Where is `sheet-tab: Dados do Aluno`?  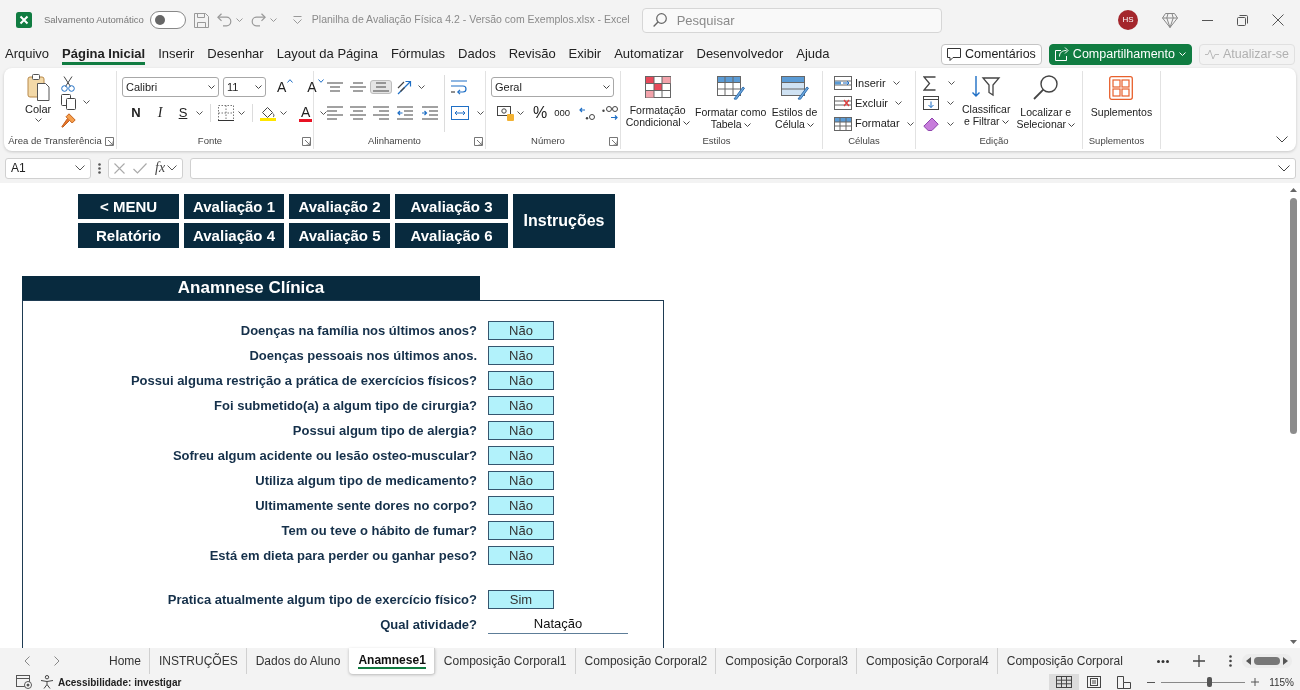 sheet-tab: Dados do Aluno is located at coordinates (298, 661).